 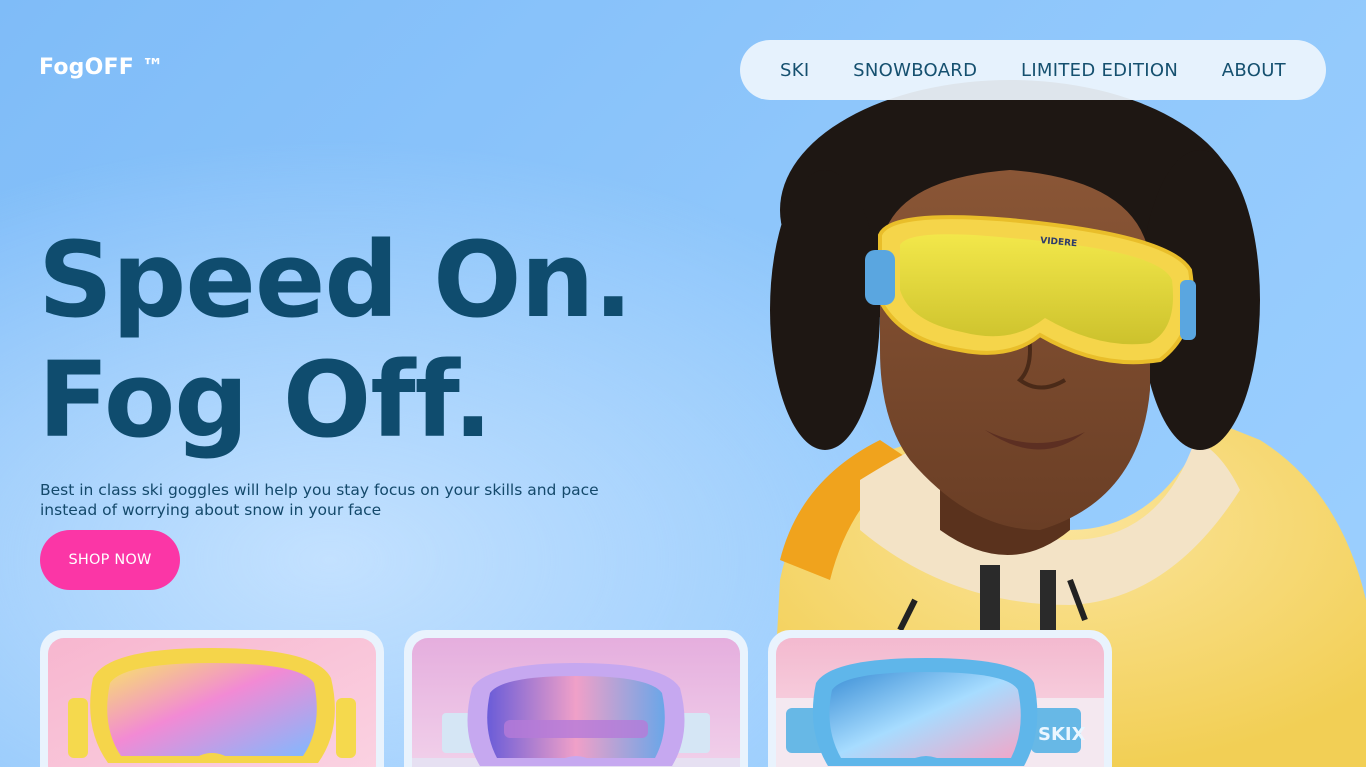 I want to click on product-card-blue: SKIX, so click(x=940, y=698).